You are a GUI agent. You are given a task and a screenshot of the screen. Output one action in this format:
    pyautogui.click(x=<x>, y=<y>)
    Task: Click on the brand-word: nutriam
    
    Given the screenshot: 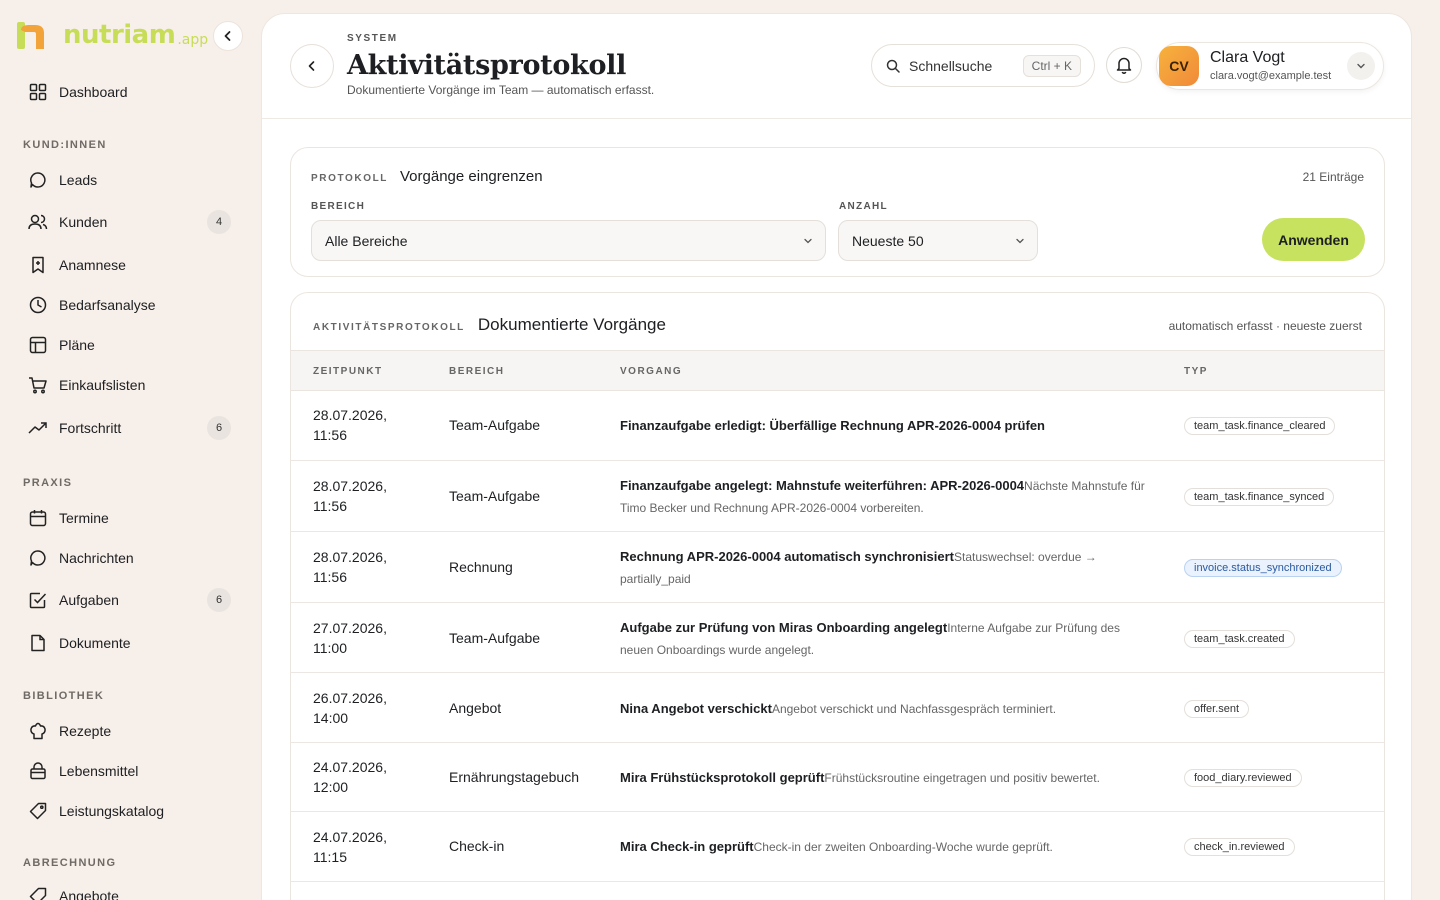 What is the action you would take?
    pyautogui.click(x=119, y=35)
    